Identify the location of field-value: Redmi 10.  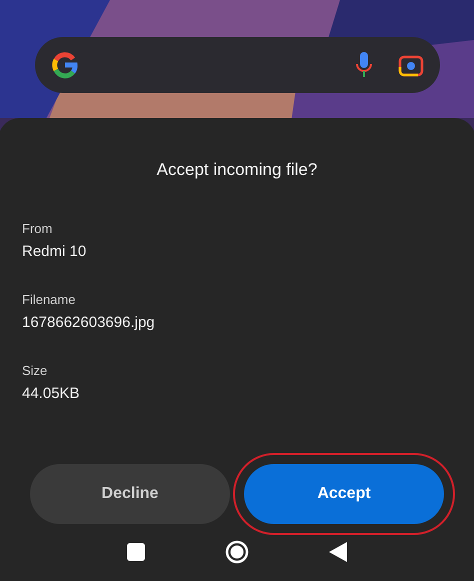
(55, 252).